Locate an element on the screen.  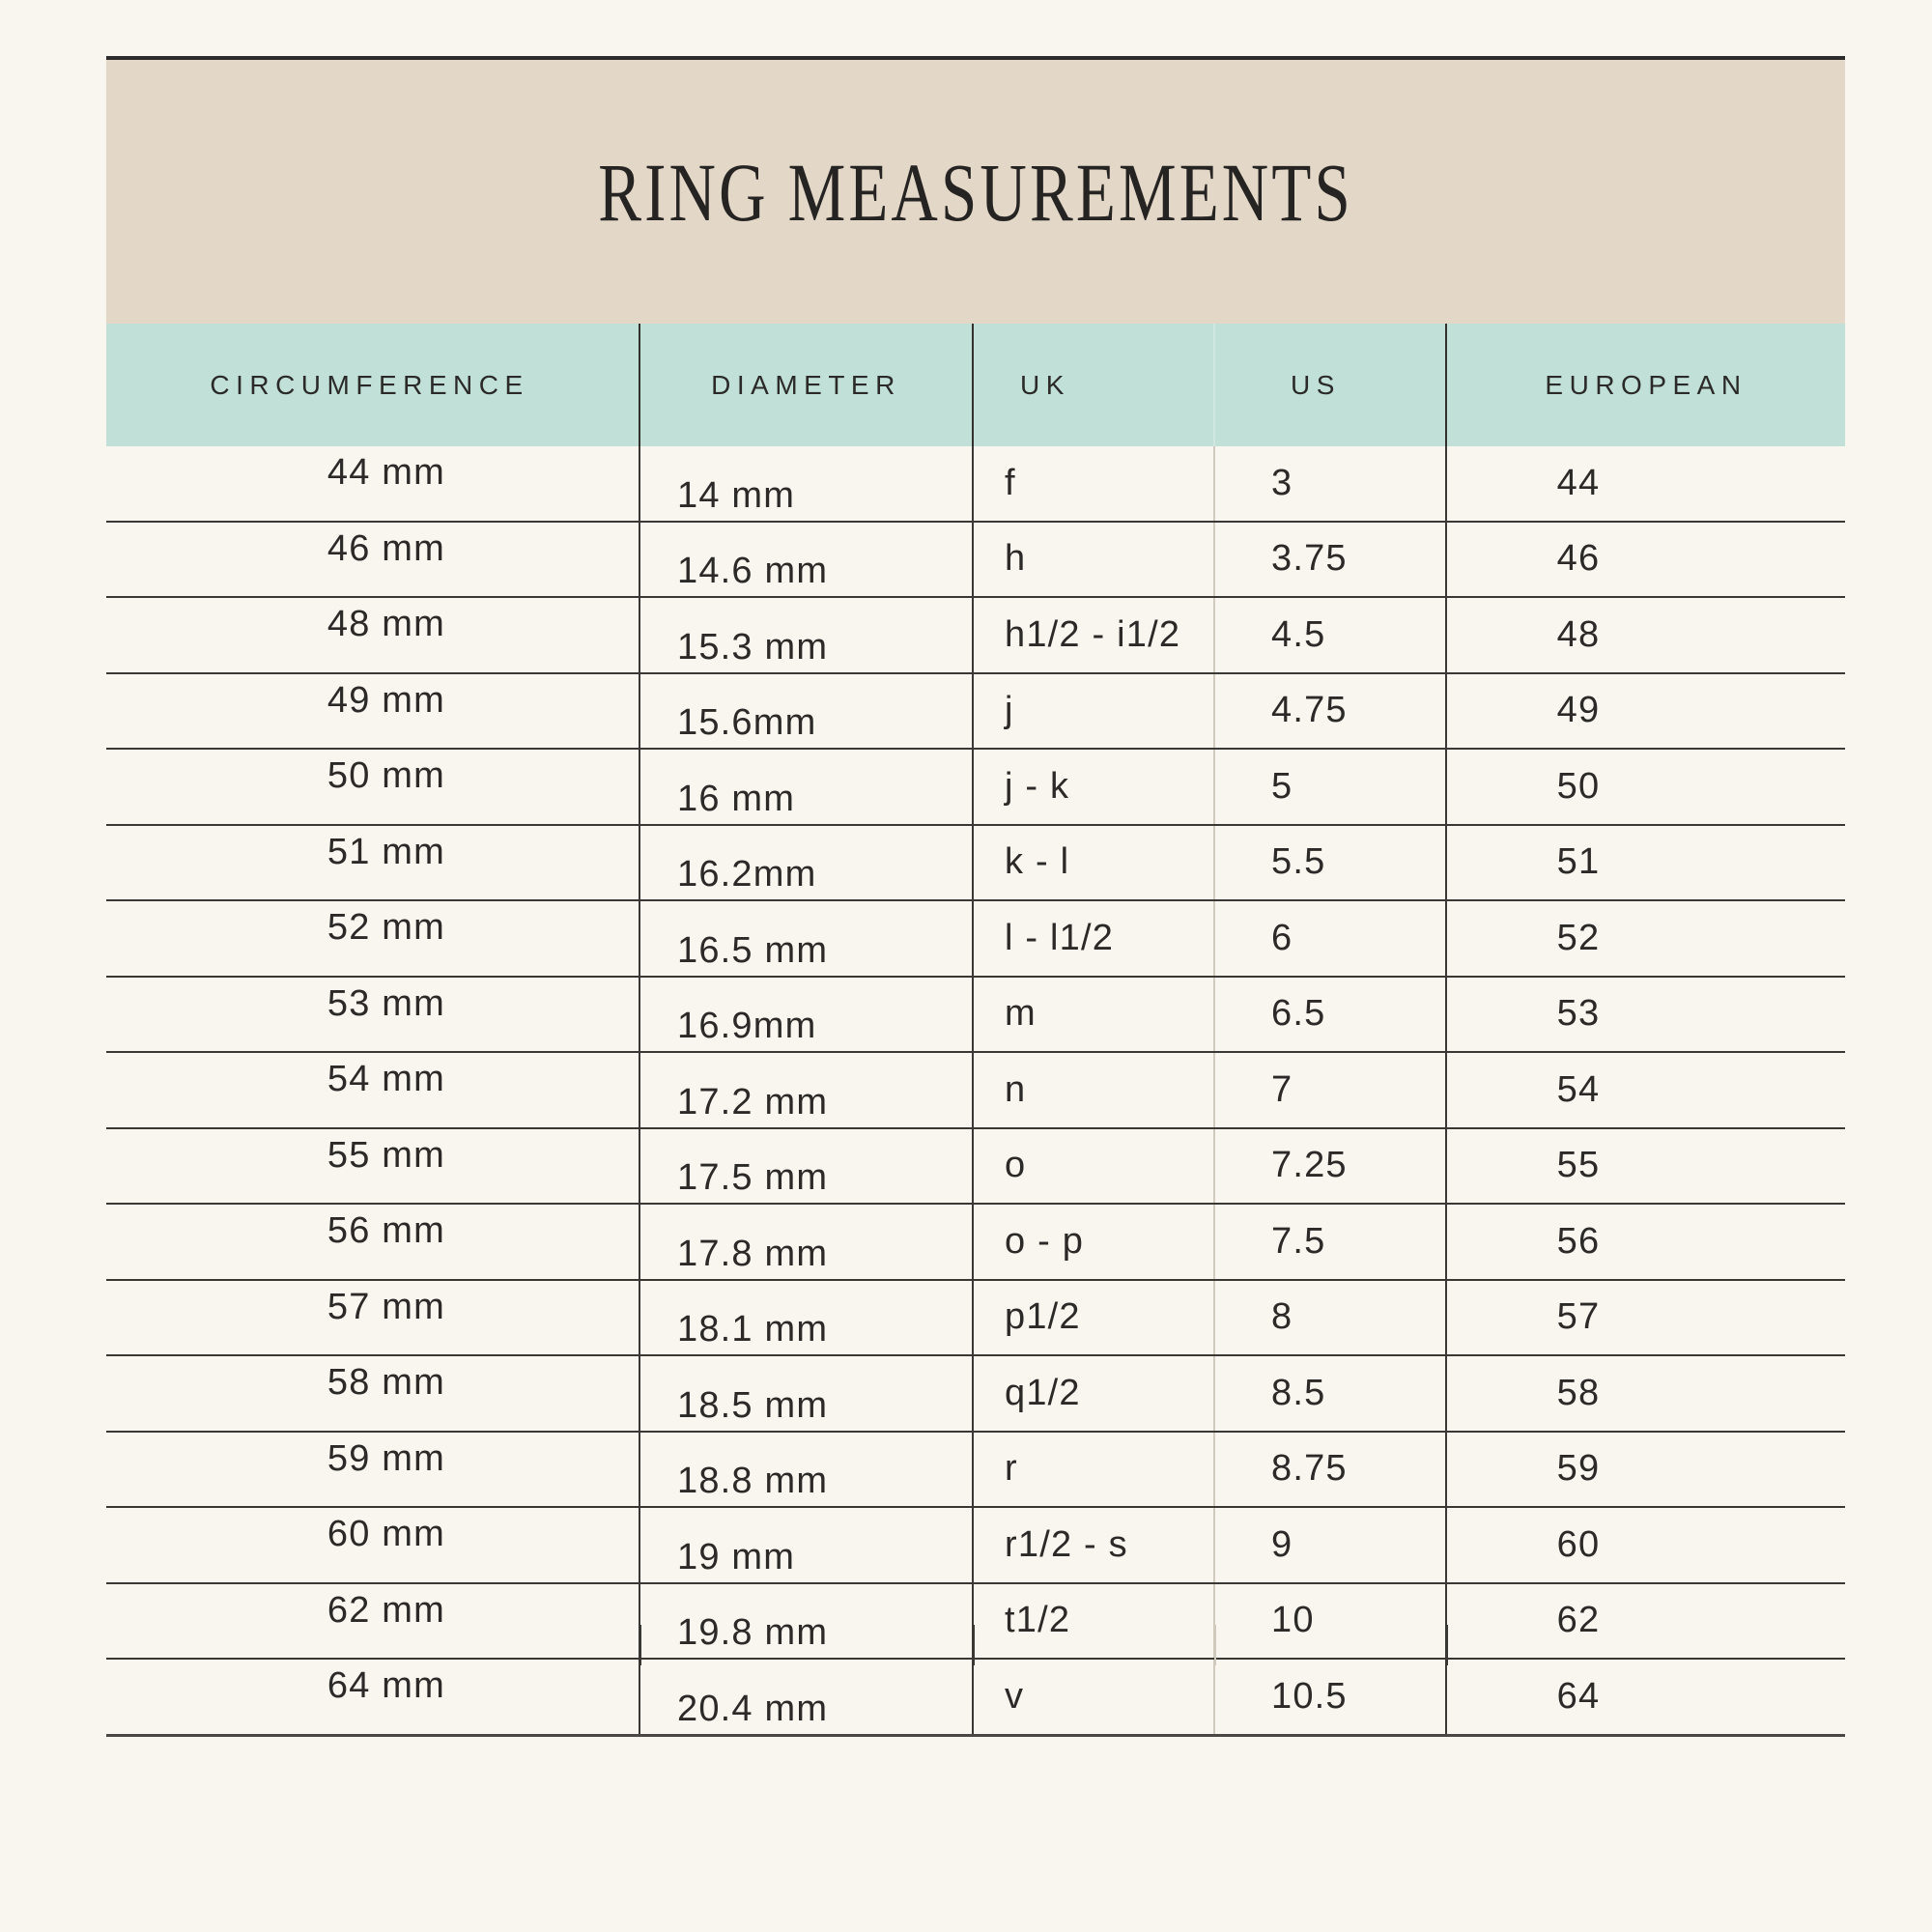
cell-us: 8.5 is located at coordinates (1330, 1394).